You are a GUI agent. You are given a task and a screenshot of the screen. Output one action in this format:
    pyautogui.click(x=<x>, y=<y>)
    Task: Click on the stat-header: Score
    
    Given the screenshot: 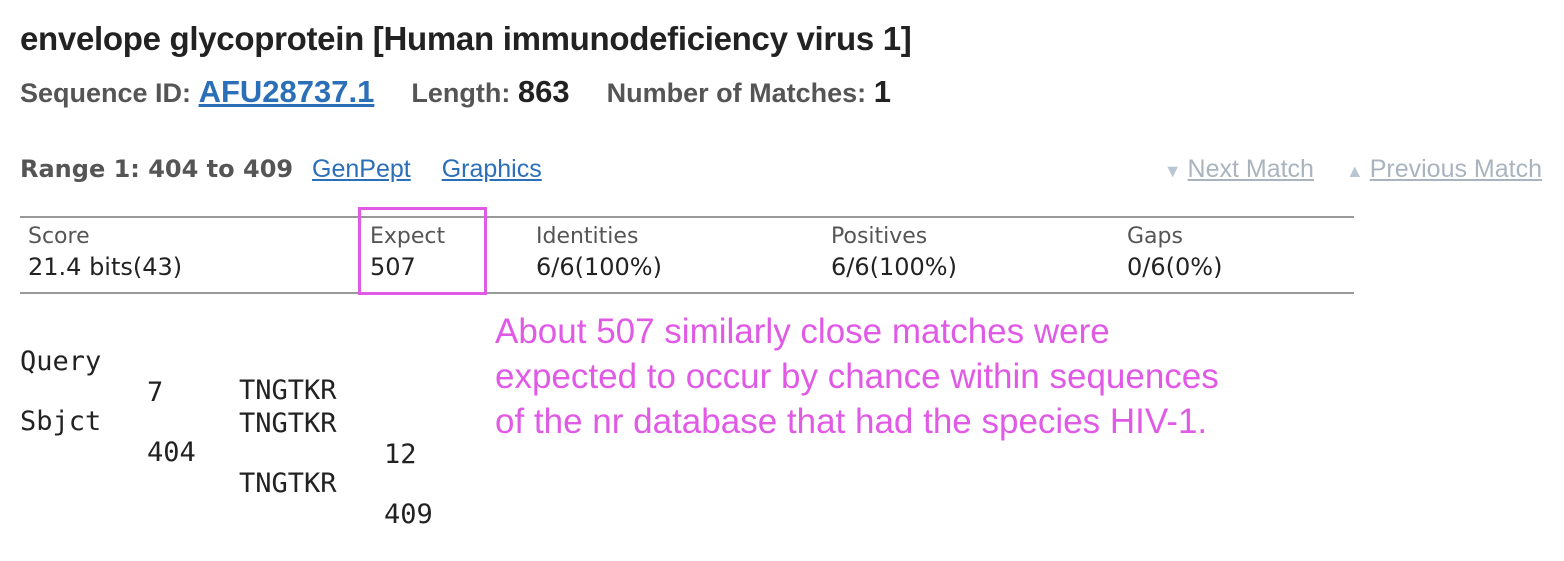 What is the action you would take?
    pyautogui.click(x=59, y=236)
    